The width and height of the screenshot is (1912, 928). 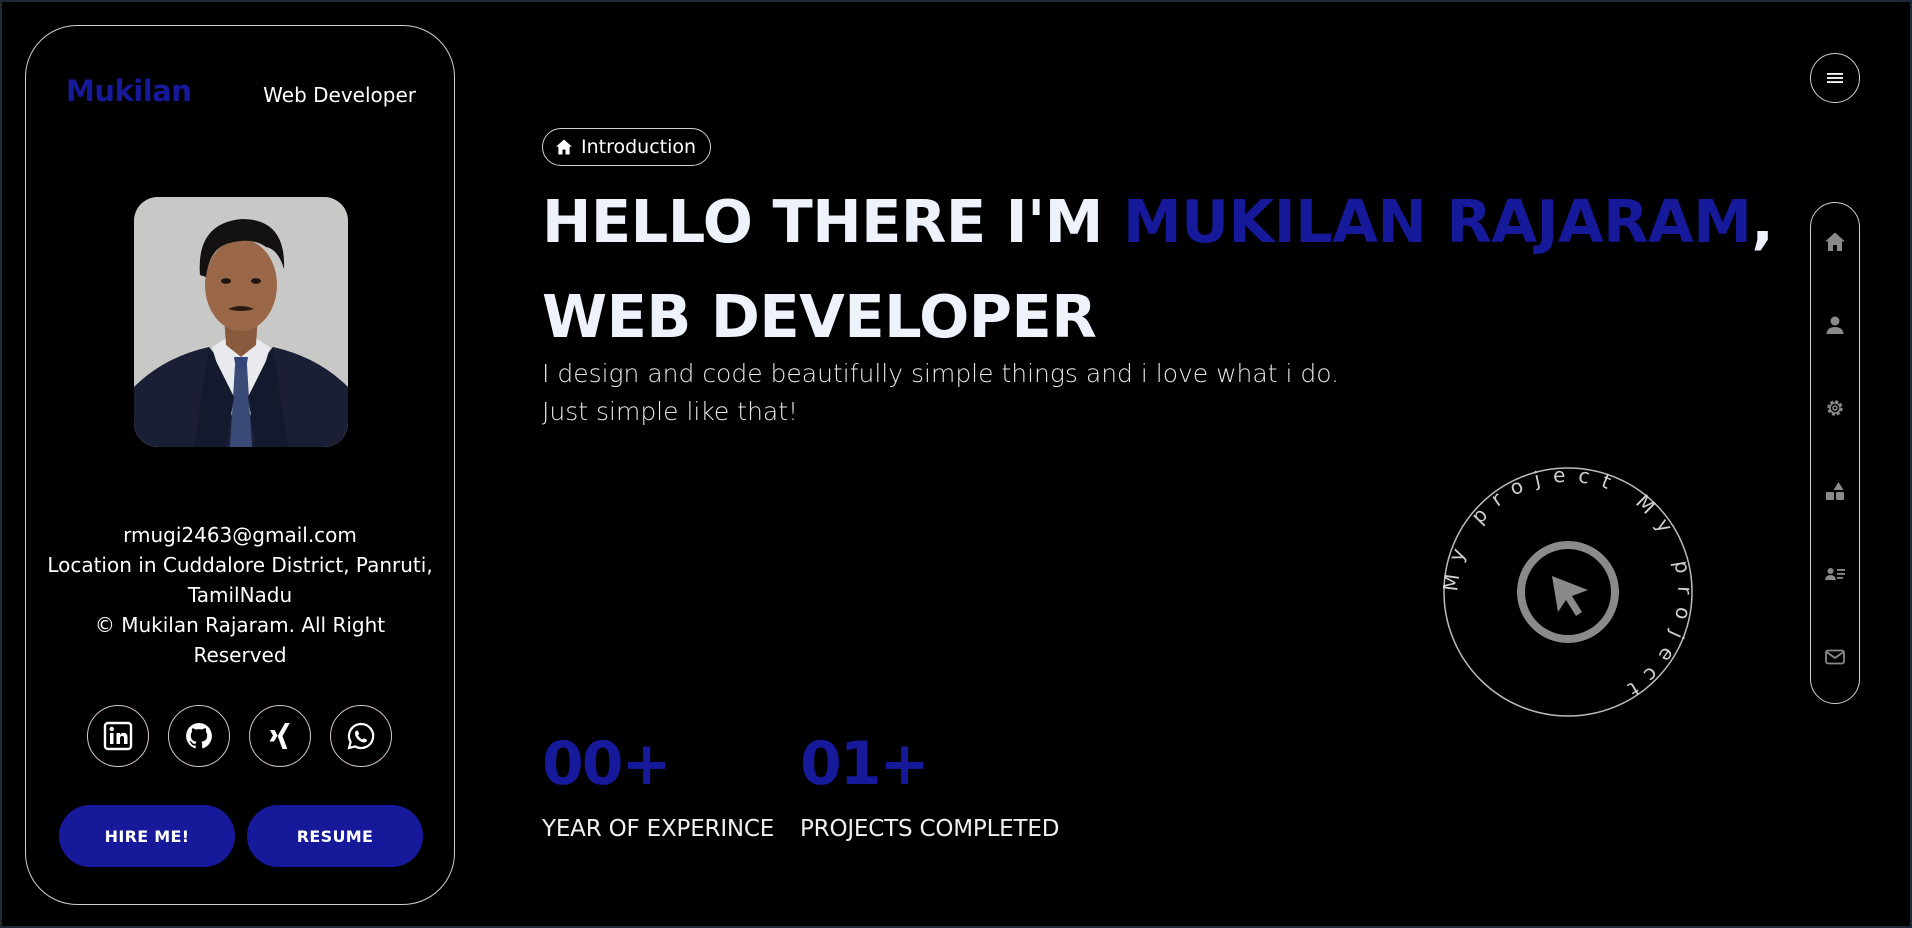 I want to click on intro-line-2: Just simple like that!, so click(x=670, y=411).